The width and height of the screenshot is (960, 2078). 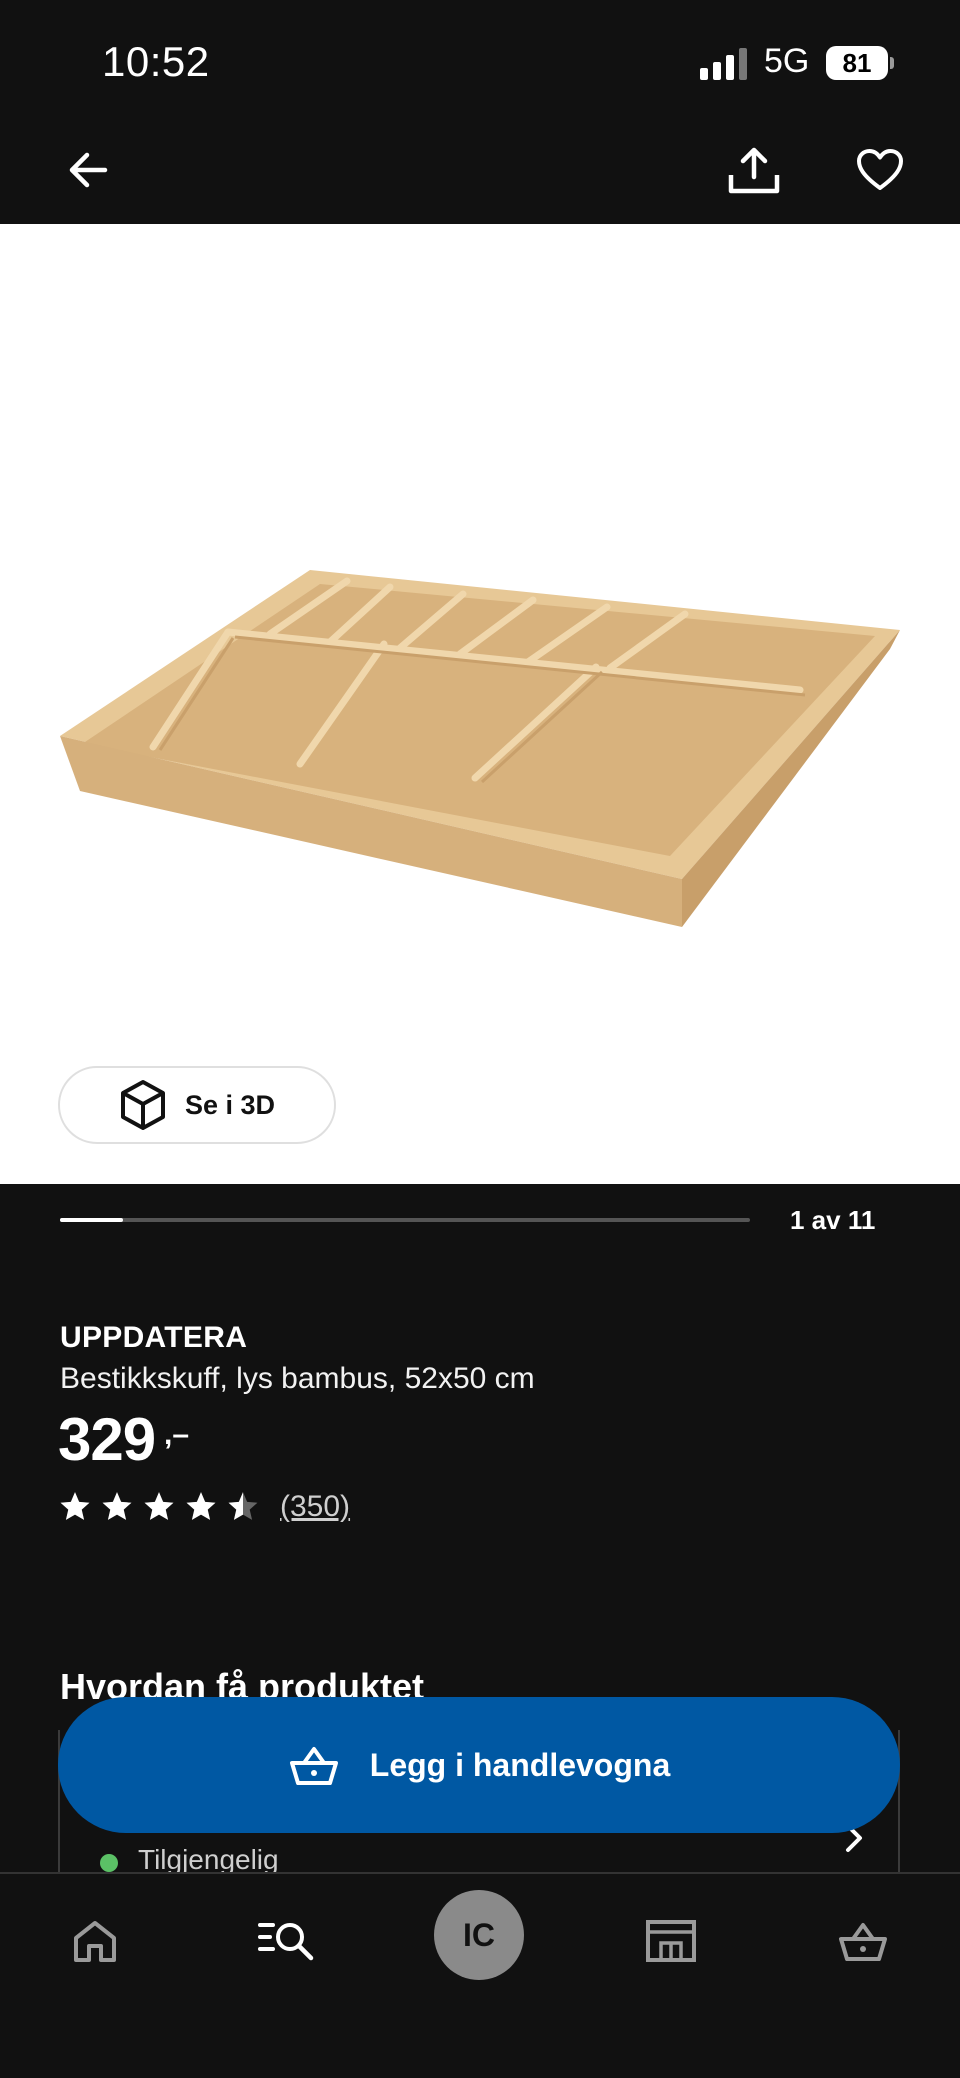 I want to click on add-to-cart-label: Legg i handlevogna, so click(x=520, y=1764).